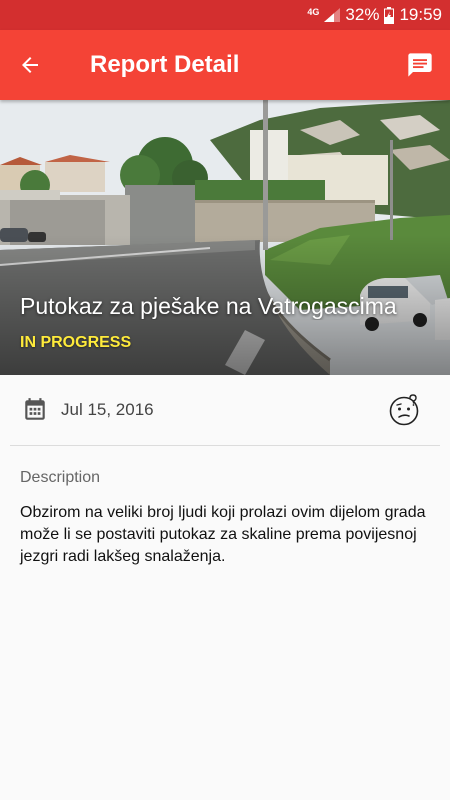  I want to click on feedback-button, so click(420, 65).